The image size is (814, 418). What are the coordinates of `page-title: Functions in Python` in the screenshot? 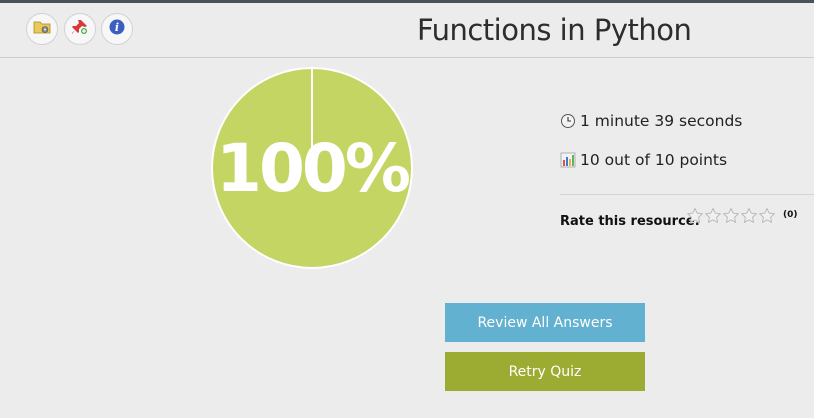 It's located at (554, 30).